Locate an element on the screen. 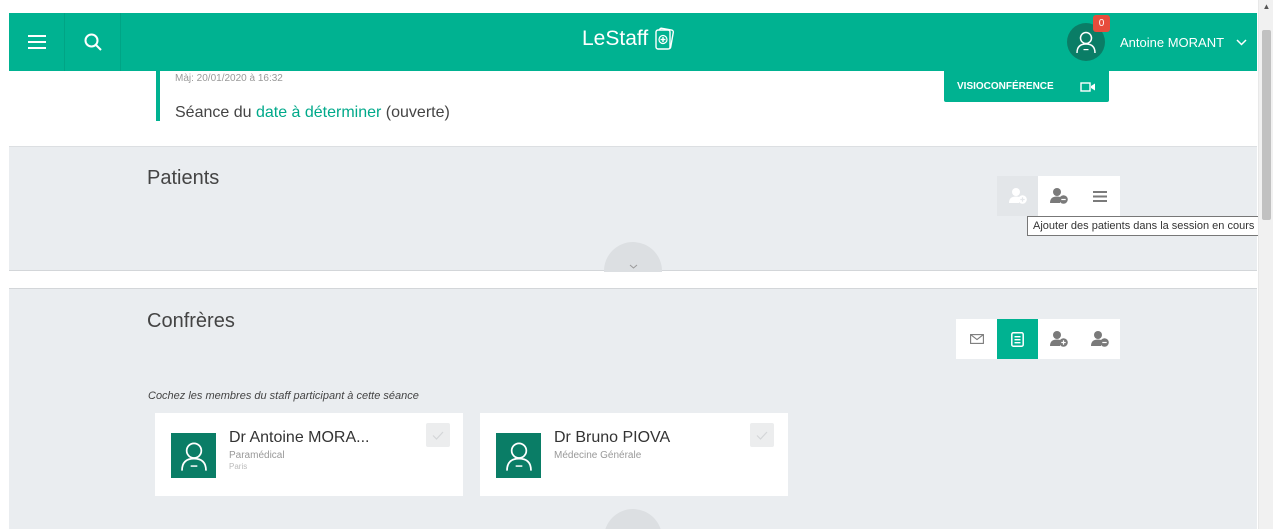 This screenshot has height=529, width=1273. confreres-expand-button is located at coordinates (633, 519).